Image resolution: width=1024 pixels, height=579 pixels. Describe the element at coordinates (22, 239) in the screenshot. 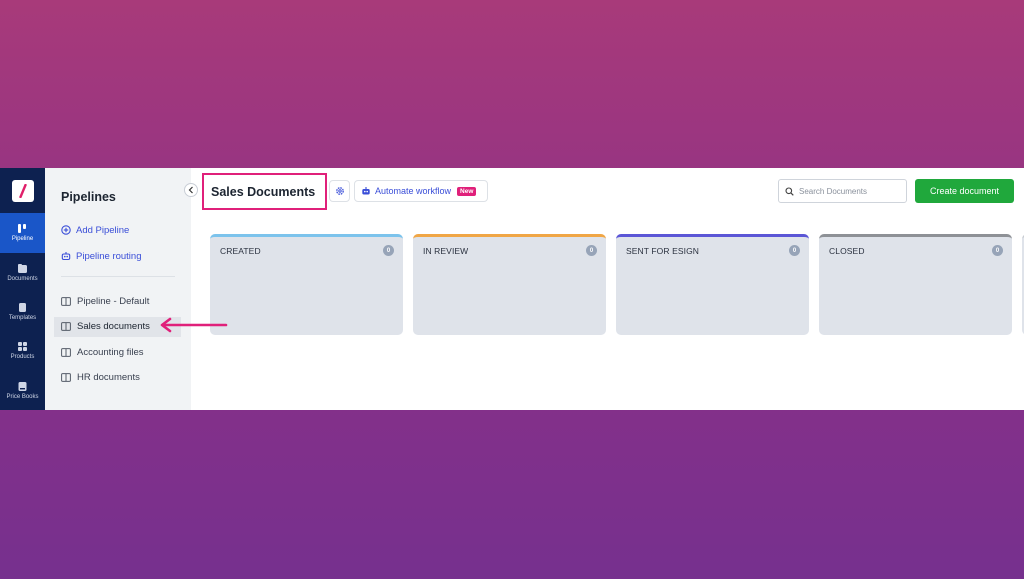

I see `rail-label: Pipeline` at that location.